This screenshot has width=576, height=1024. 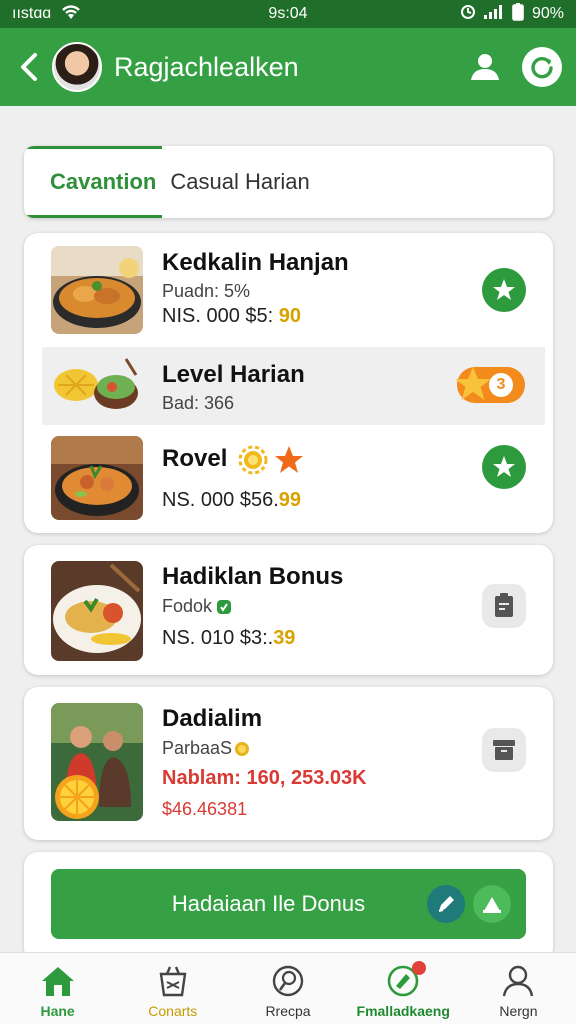 I want to click on chevron-left-icon, so click(x=29, y=67).